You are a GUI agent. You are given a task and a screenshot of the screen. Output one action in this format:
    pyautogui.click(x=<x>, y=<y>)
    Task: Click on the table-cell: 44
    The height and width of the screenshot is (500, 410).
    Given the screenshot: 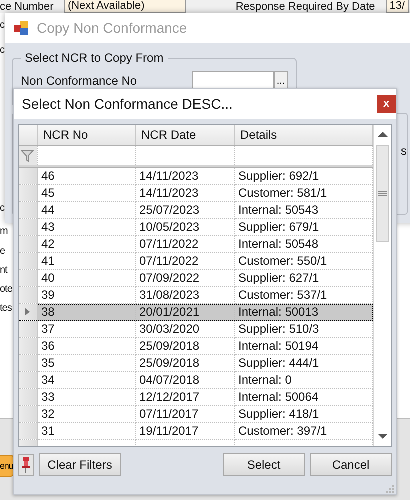 What is the action you would take?
    pyautogui.click(x=86, y=210)
    